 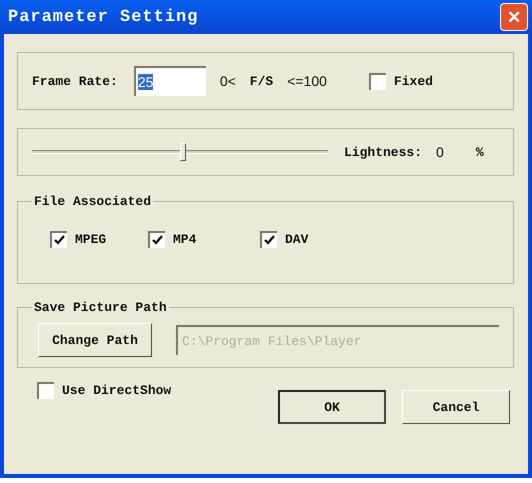 What do you see at coordinates (332, 407) in the screenshot?
I see `dialog-button: OK` at bounding box center [332, 407].